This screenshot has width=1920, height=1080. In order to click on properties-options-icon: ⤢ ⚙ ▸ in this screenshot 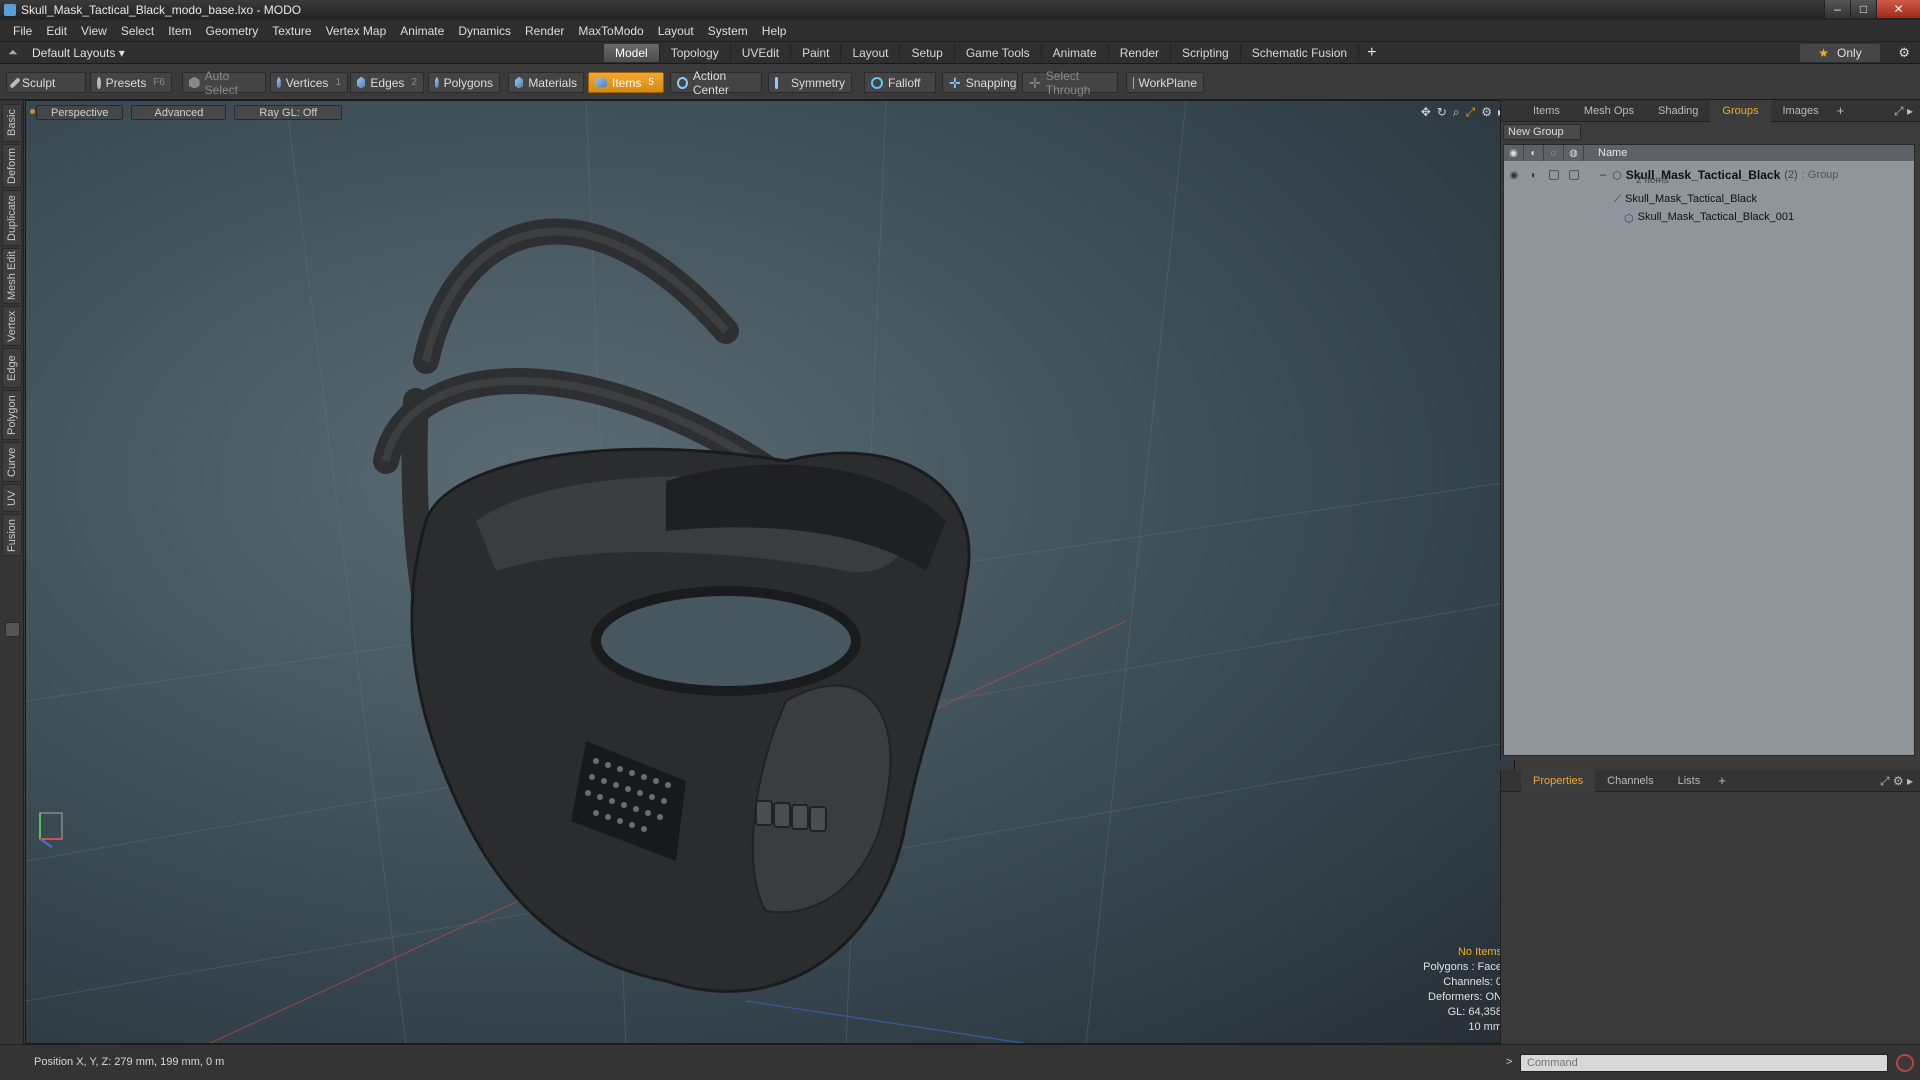, I will do `click(1896, 781)`.